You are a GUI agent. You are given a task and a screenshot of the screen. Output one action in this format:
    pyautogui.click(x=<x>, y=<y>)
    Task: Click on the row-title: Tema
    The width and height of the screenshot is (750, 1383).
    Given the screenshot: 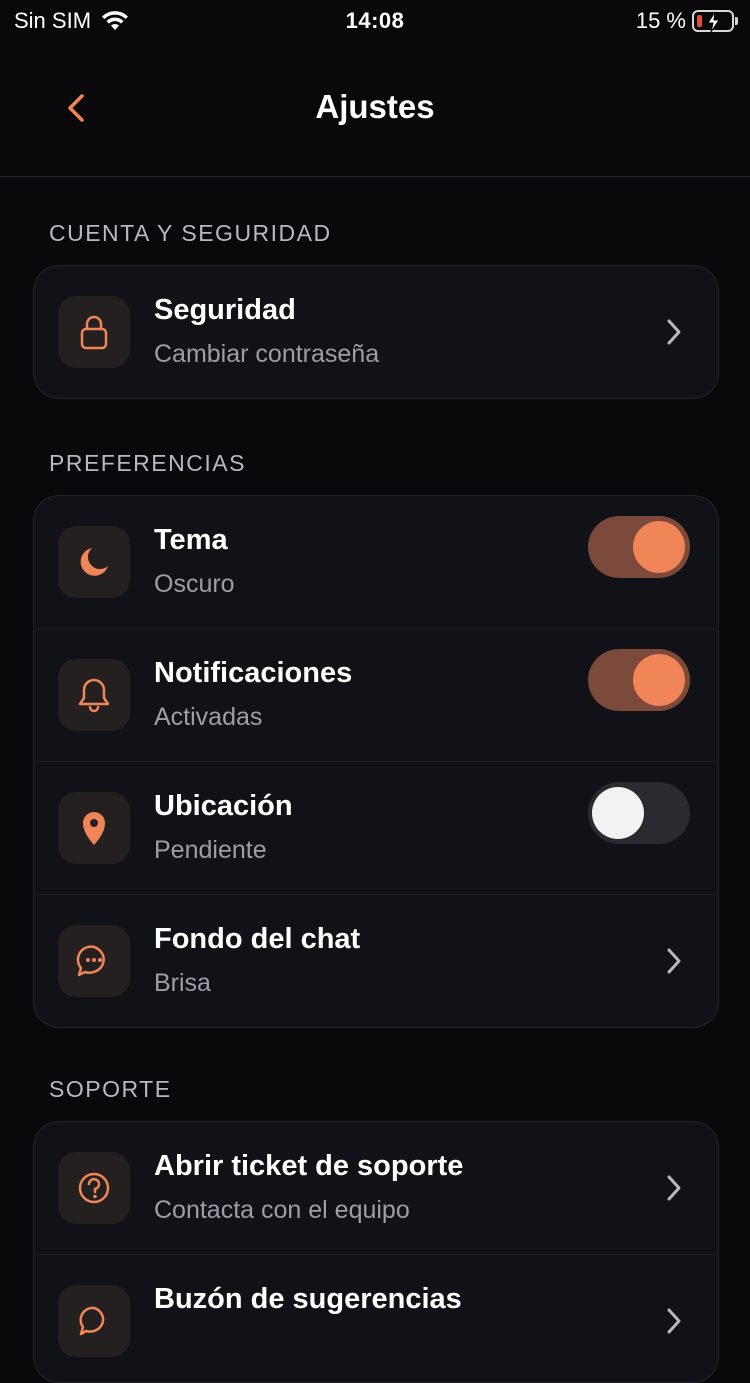 What is the action you would take?
    pyautogui.click(x=191, y=540)
    